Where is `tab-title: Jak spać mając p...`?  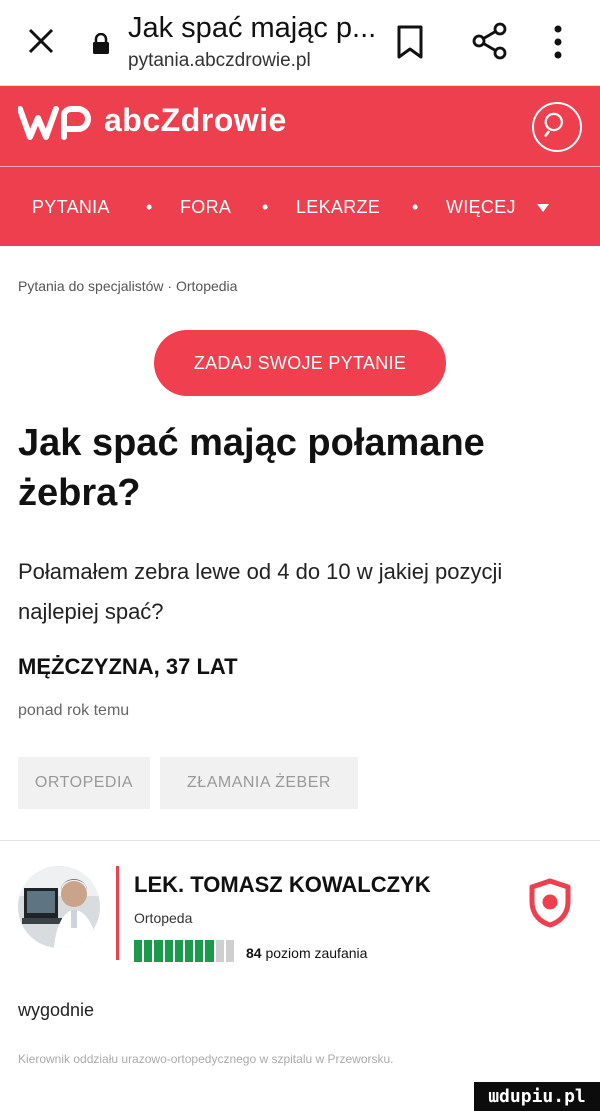
tab-title: Jak spać mając p... is located at coordinates (252, 28).